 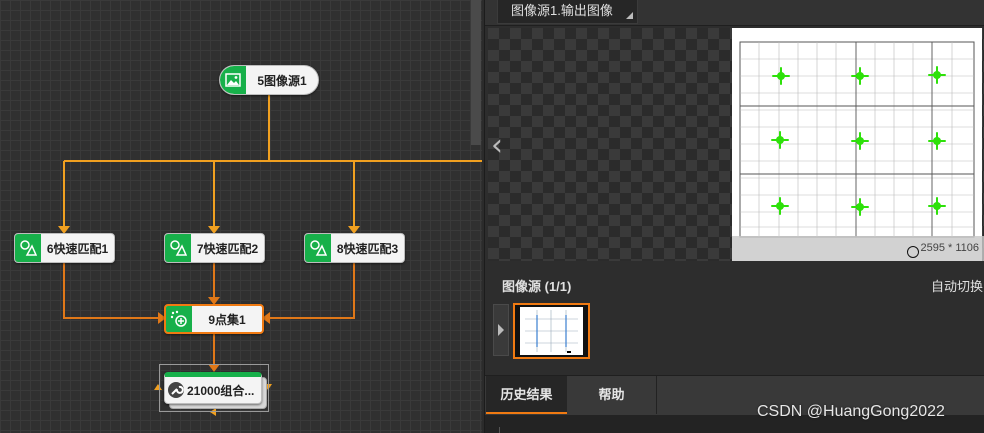 I want to click on node-point-set: 9点集1, so click(x=214, y=319).